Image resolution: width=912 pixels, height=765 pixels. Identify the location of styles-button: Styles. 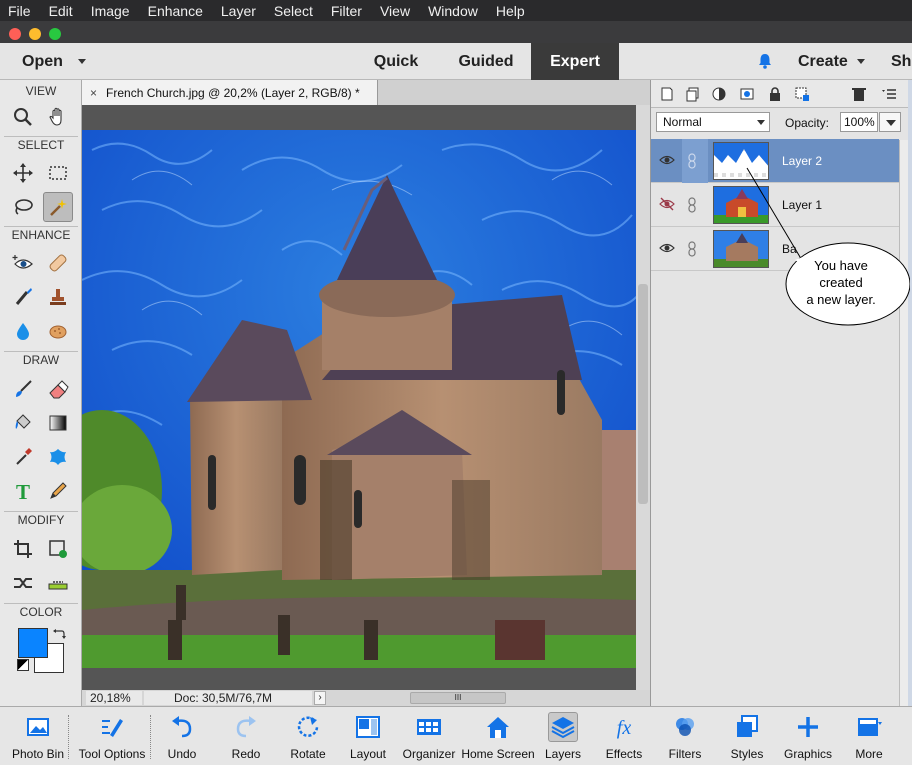
(747, 736).